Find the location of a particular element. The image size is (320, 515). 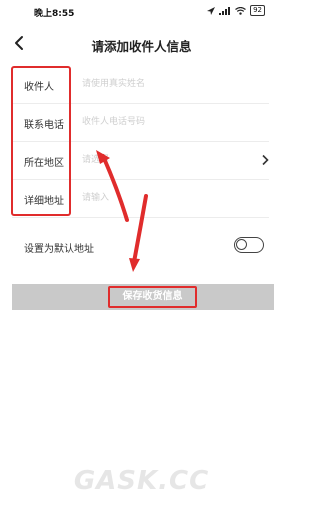

toggle-knob is located at coordinates (241, 244).